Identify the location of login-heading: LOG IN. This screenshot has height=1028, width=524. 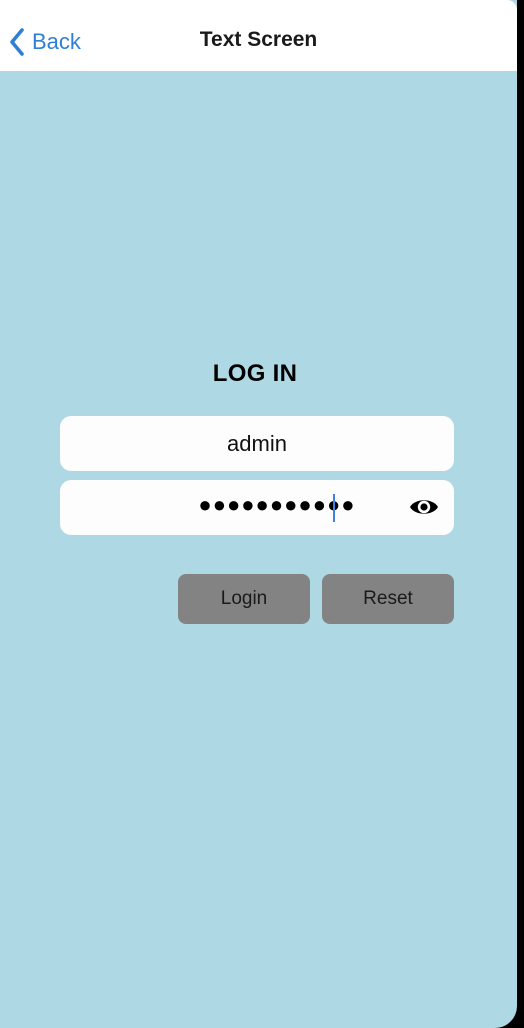
(255, 373).